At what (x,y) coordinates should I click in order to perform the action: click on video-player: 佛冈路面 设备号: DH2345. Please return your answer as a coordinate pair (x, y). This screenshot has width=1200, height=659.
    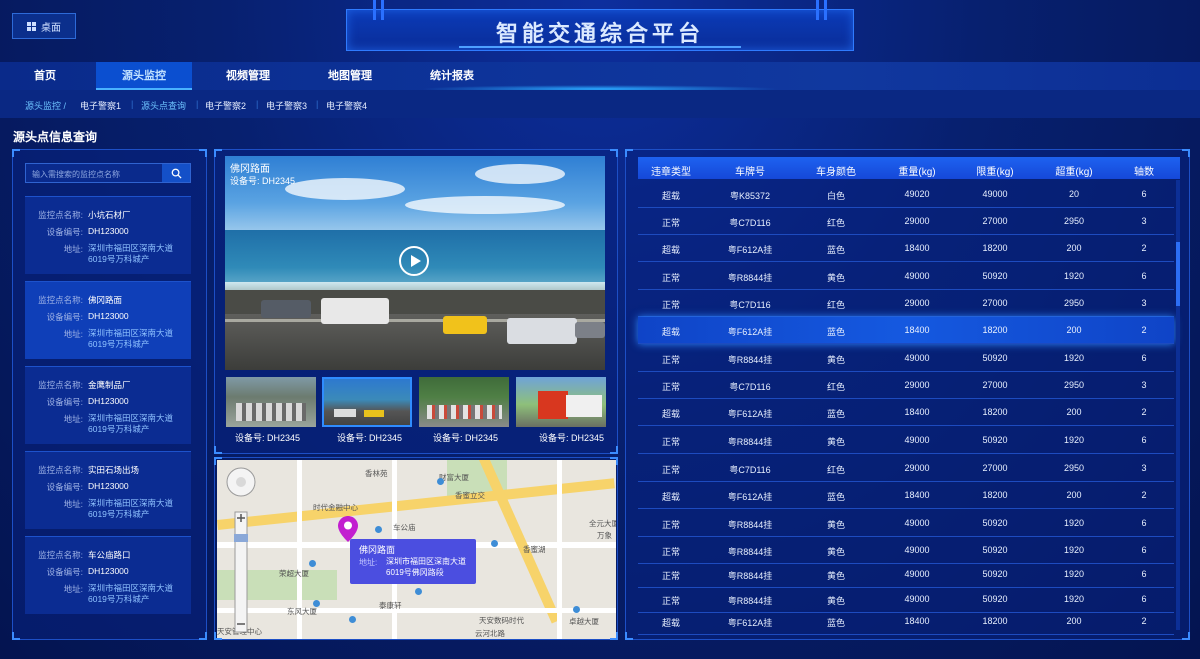
    Looking at the image, I should click on (415, 263).